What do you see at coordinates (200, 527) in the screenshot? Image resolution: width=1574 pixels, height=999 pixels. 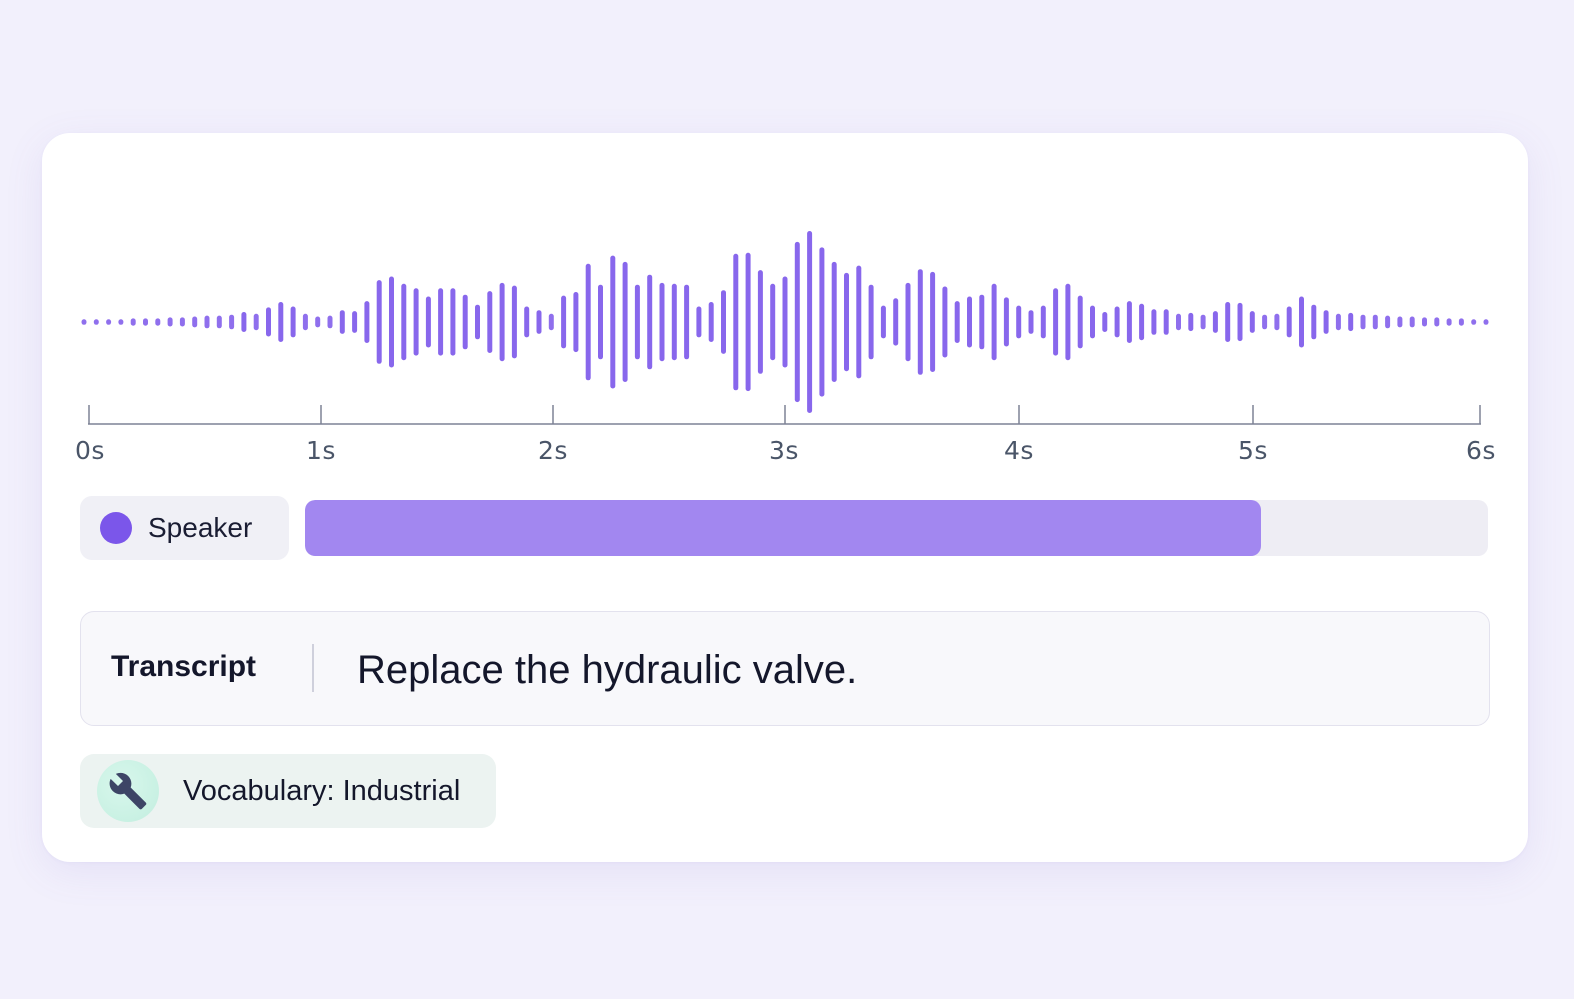 I see `speaker-label: Speaker` at bounding box center [200, 527].